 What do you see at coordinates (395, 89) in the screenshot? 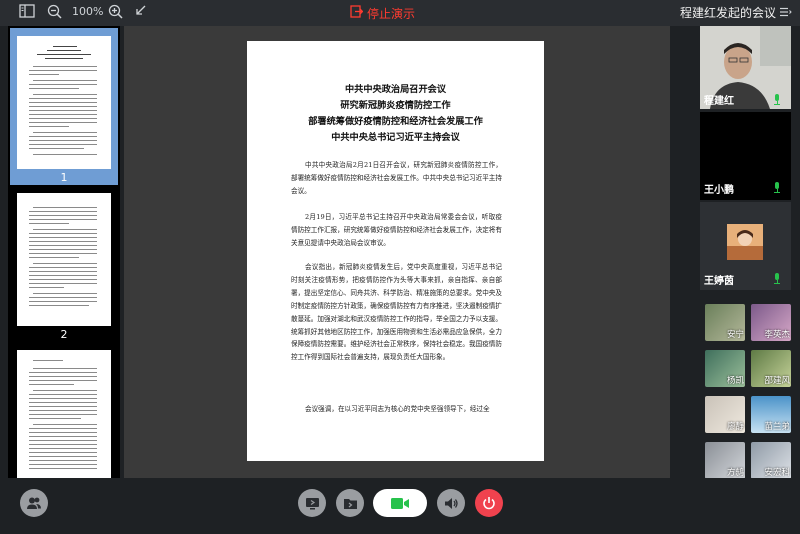
I see `doc-title-line-1: 中共中央政治局召开会议` at bounding box center [395, 89].